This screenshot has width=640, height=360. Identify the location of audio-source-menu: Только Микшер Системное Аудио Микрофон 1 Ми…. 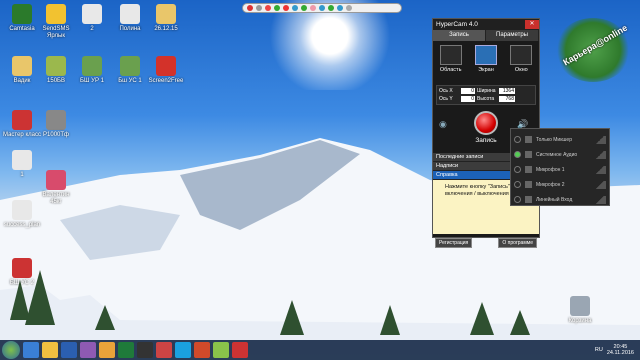
(560, 167).